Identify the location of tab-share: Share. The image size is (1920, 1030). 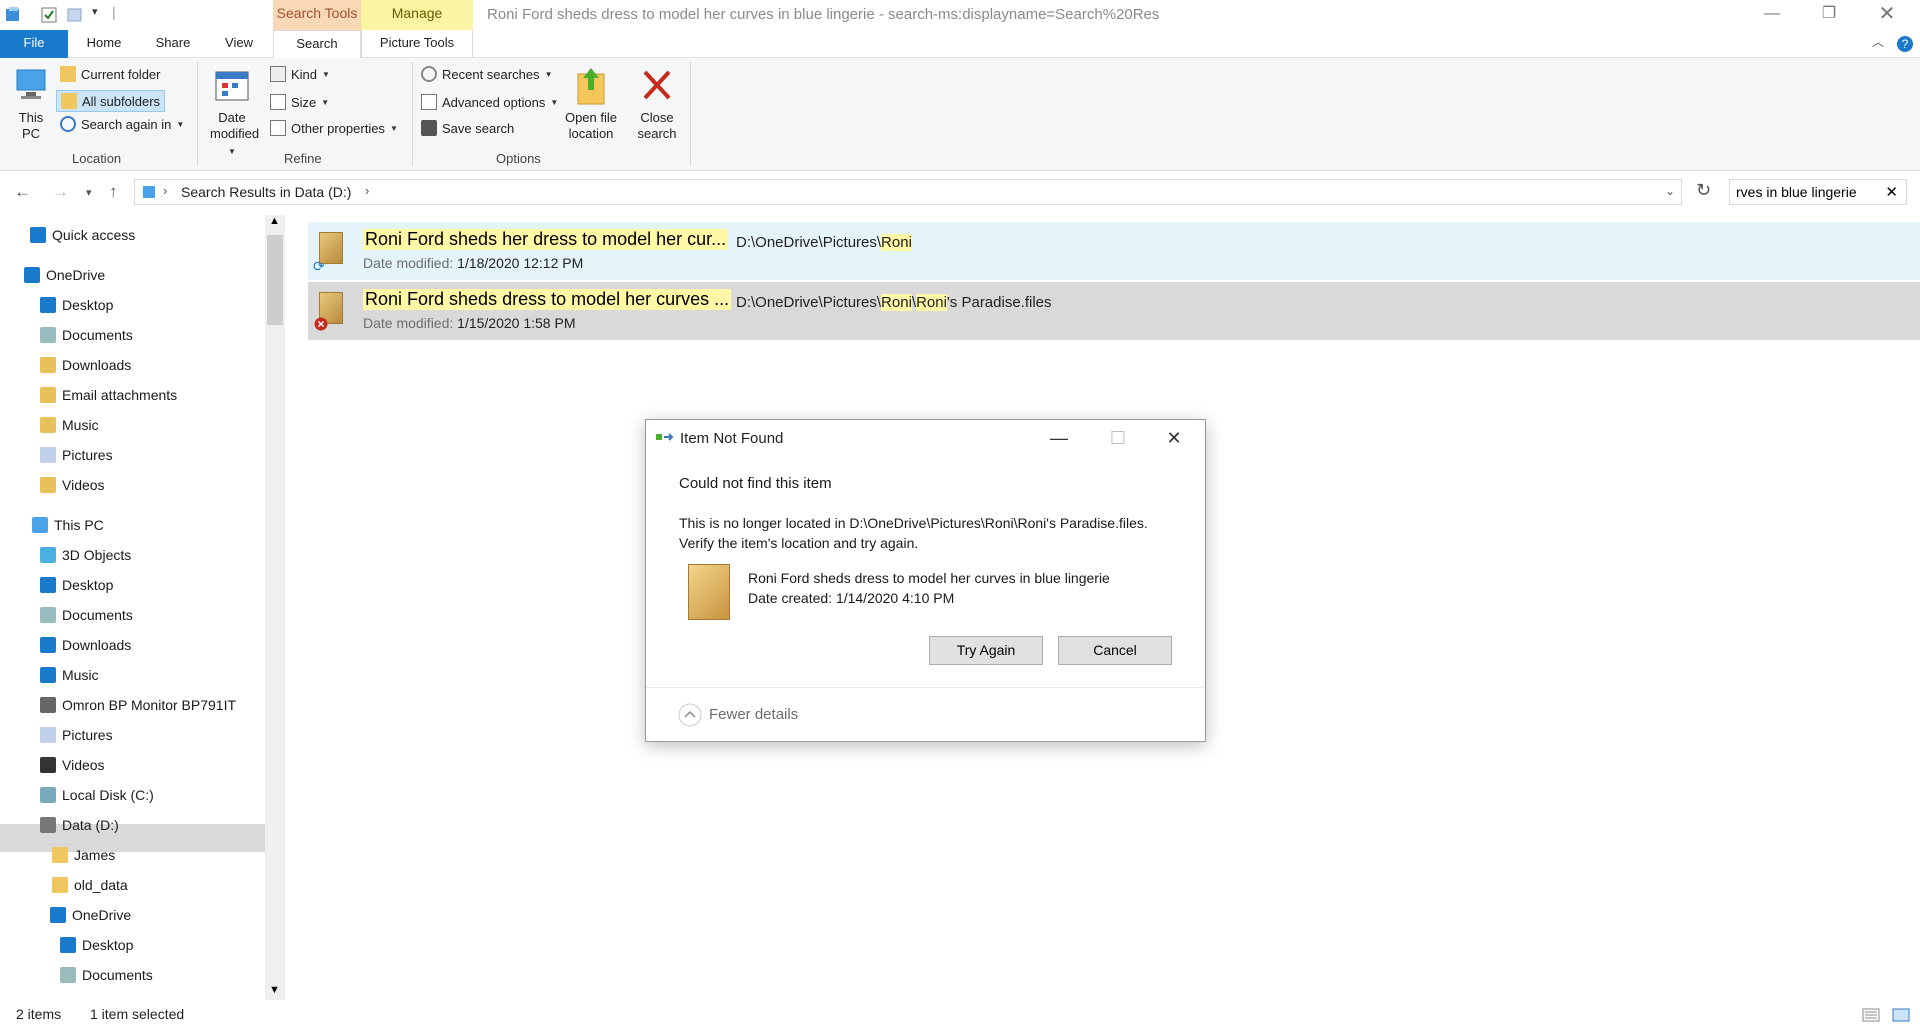
(173, 44).